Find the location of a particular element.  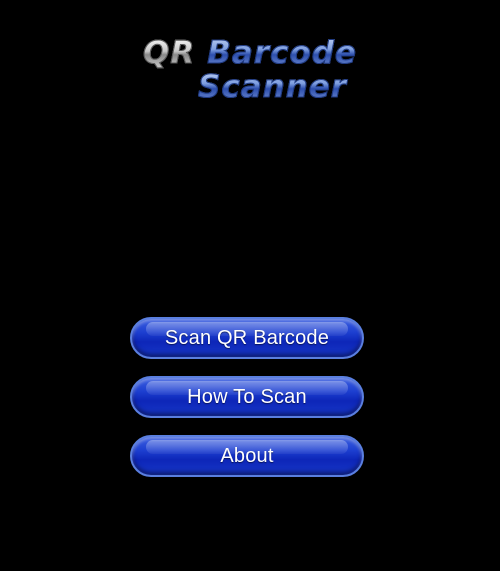

logo-qr-text: QR is located at coordinates (169, 53).